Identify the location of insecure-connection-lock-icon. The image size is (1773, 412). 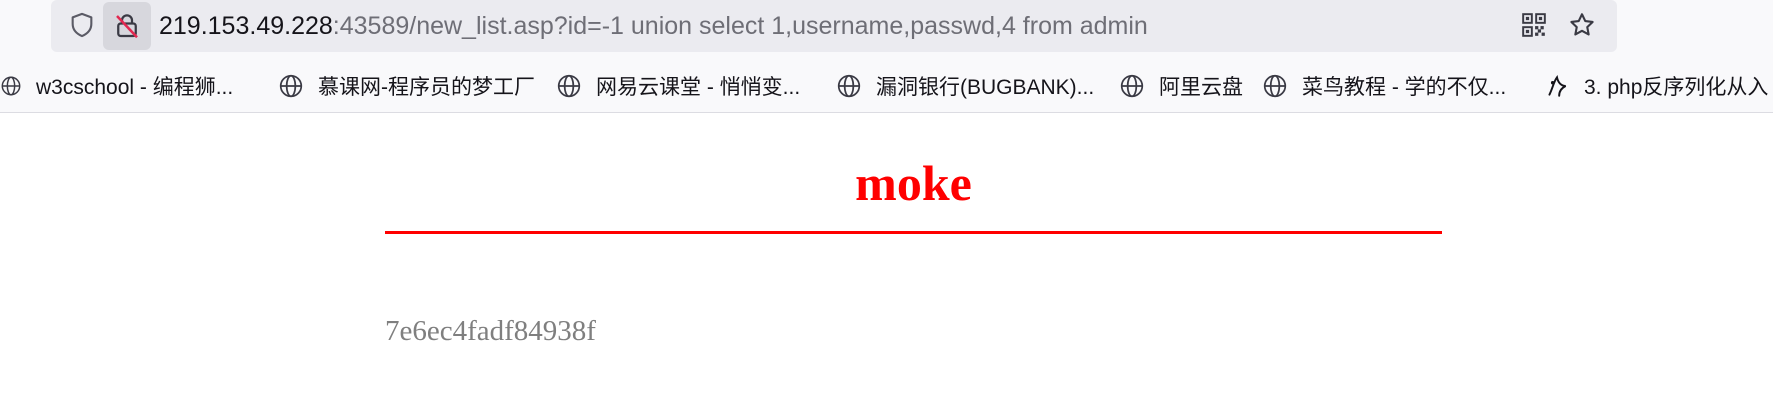
(127, 26).